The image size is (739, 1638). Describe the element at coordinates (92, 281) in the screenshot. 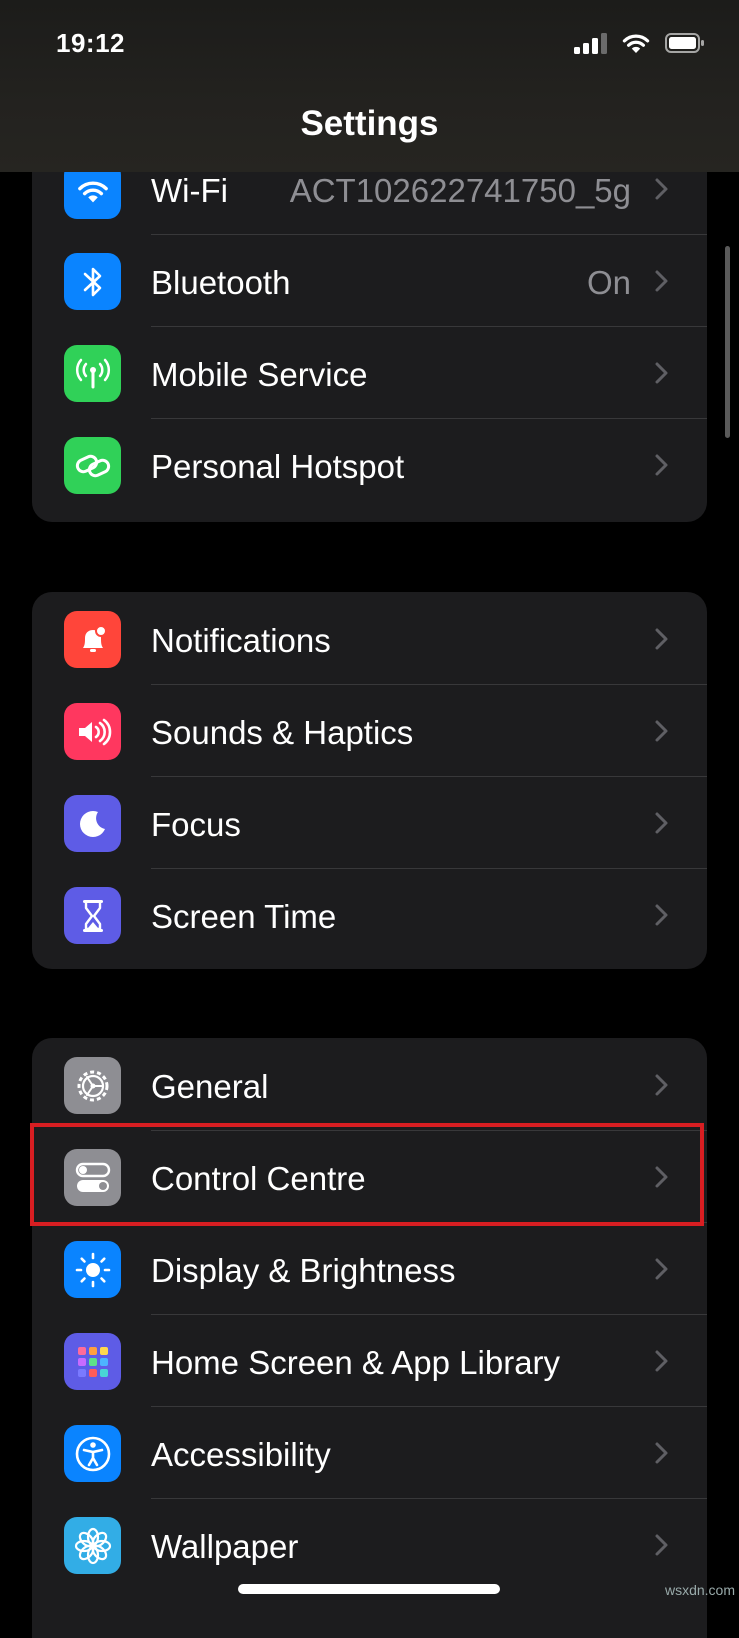

I see `bluetooth-icon` at that location.